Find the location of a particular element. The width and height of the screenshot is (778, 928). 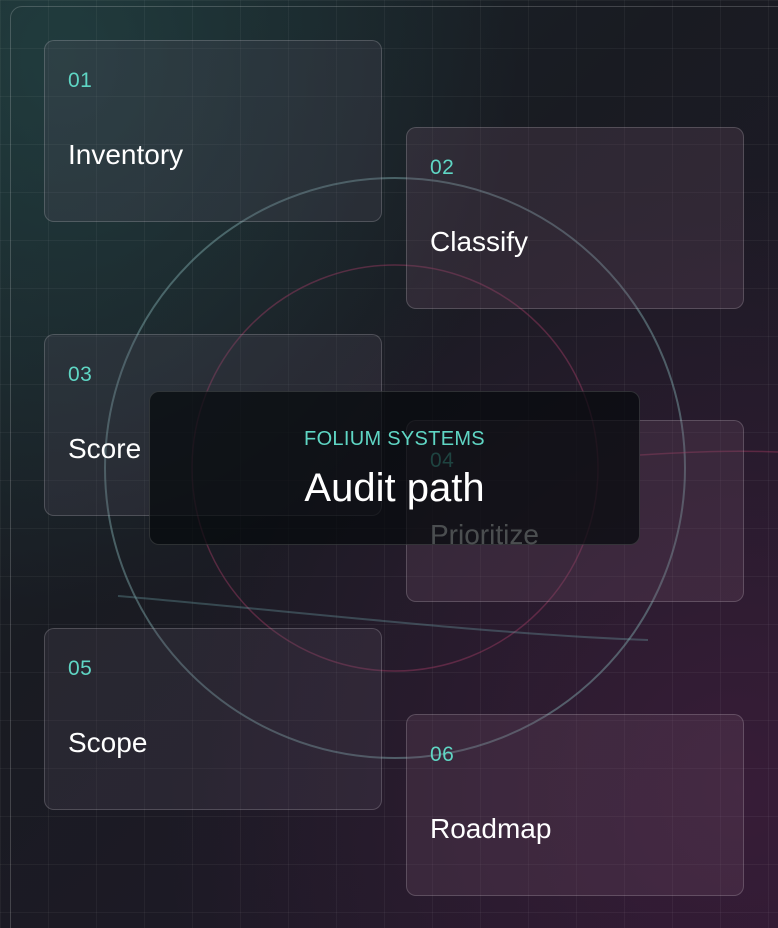

step-label: Scope is located at coordinates (108, 742).